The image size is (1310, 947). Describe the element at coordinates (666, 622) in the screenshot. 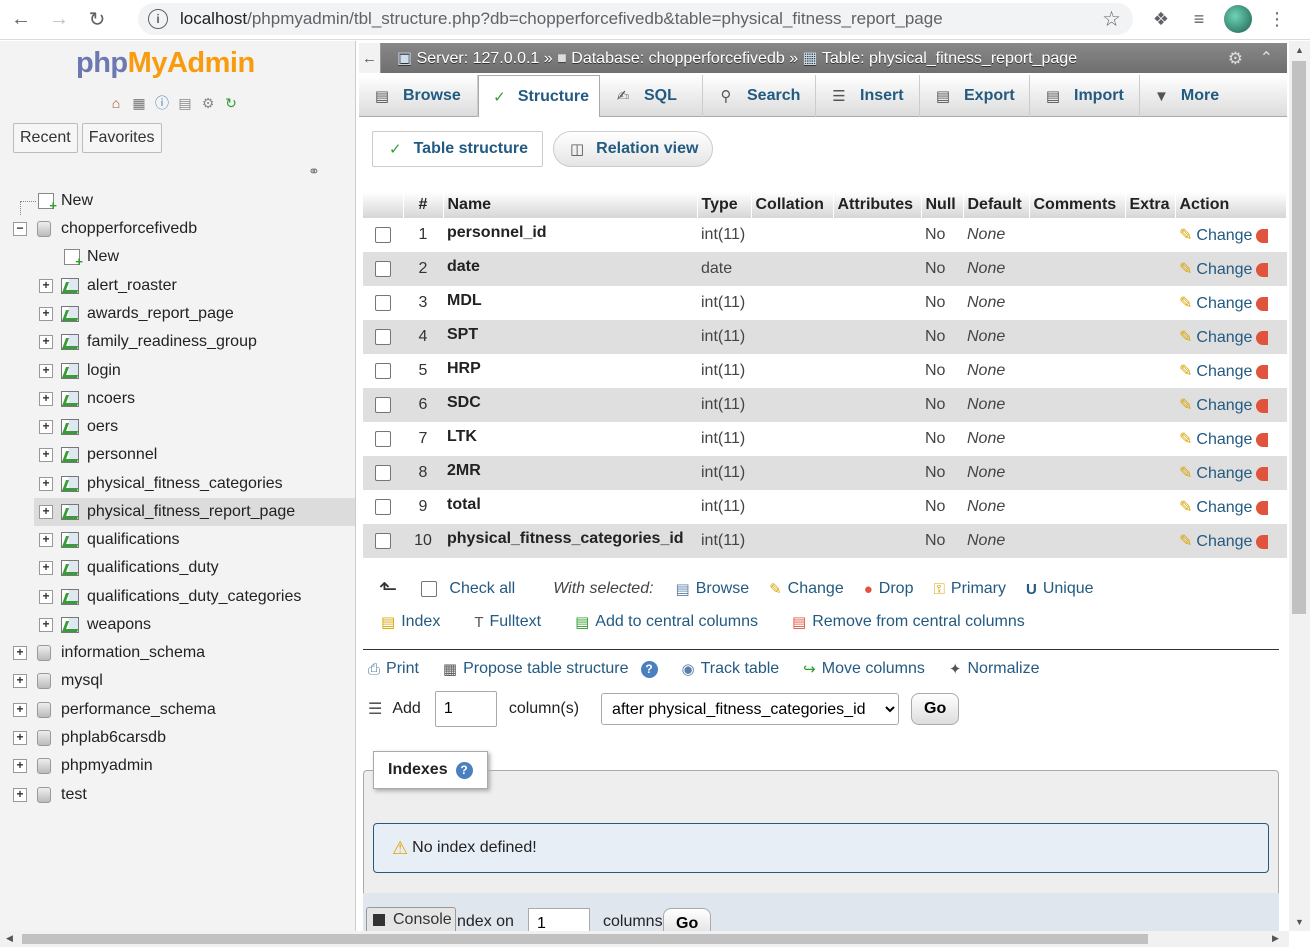

I see `add-central-columns-button: ▤ Add to central columns` at that location.